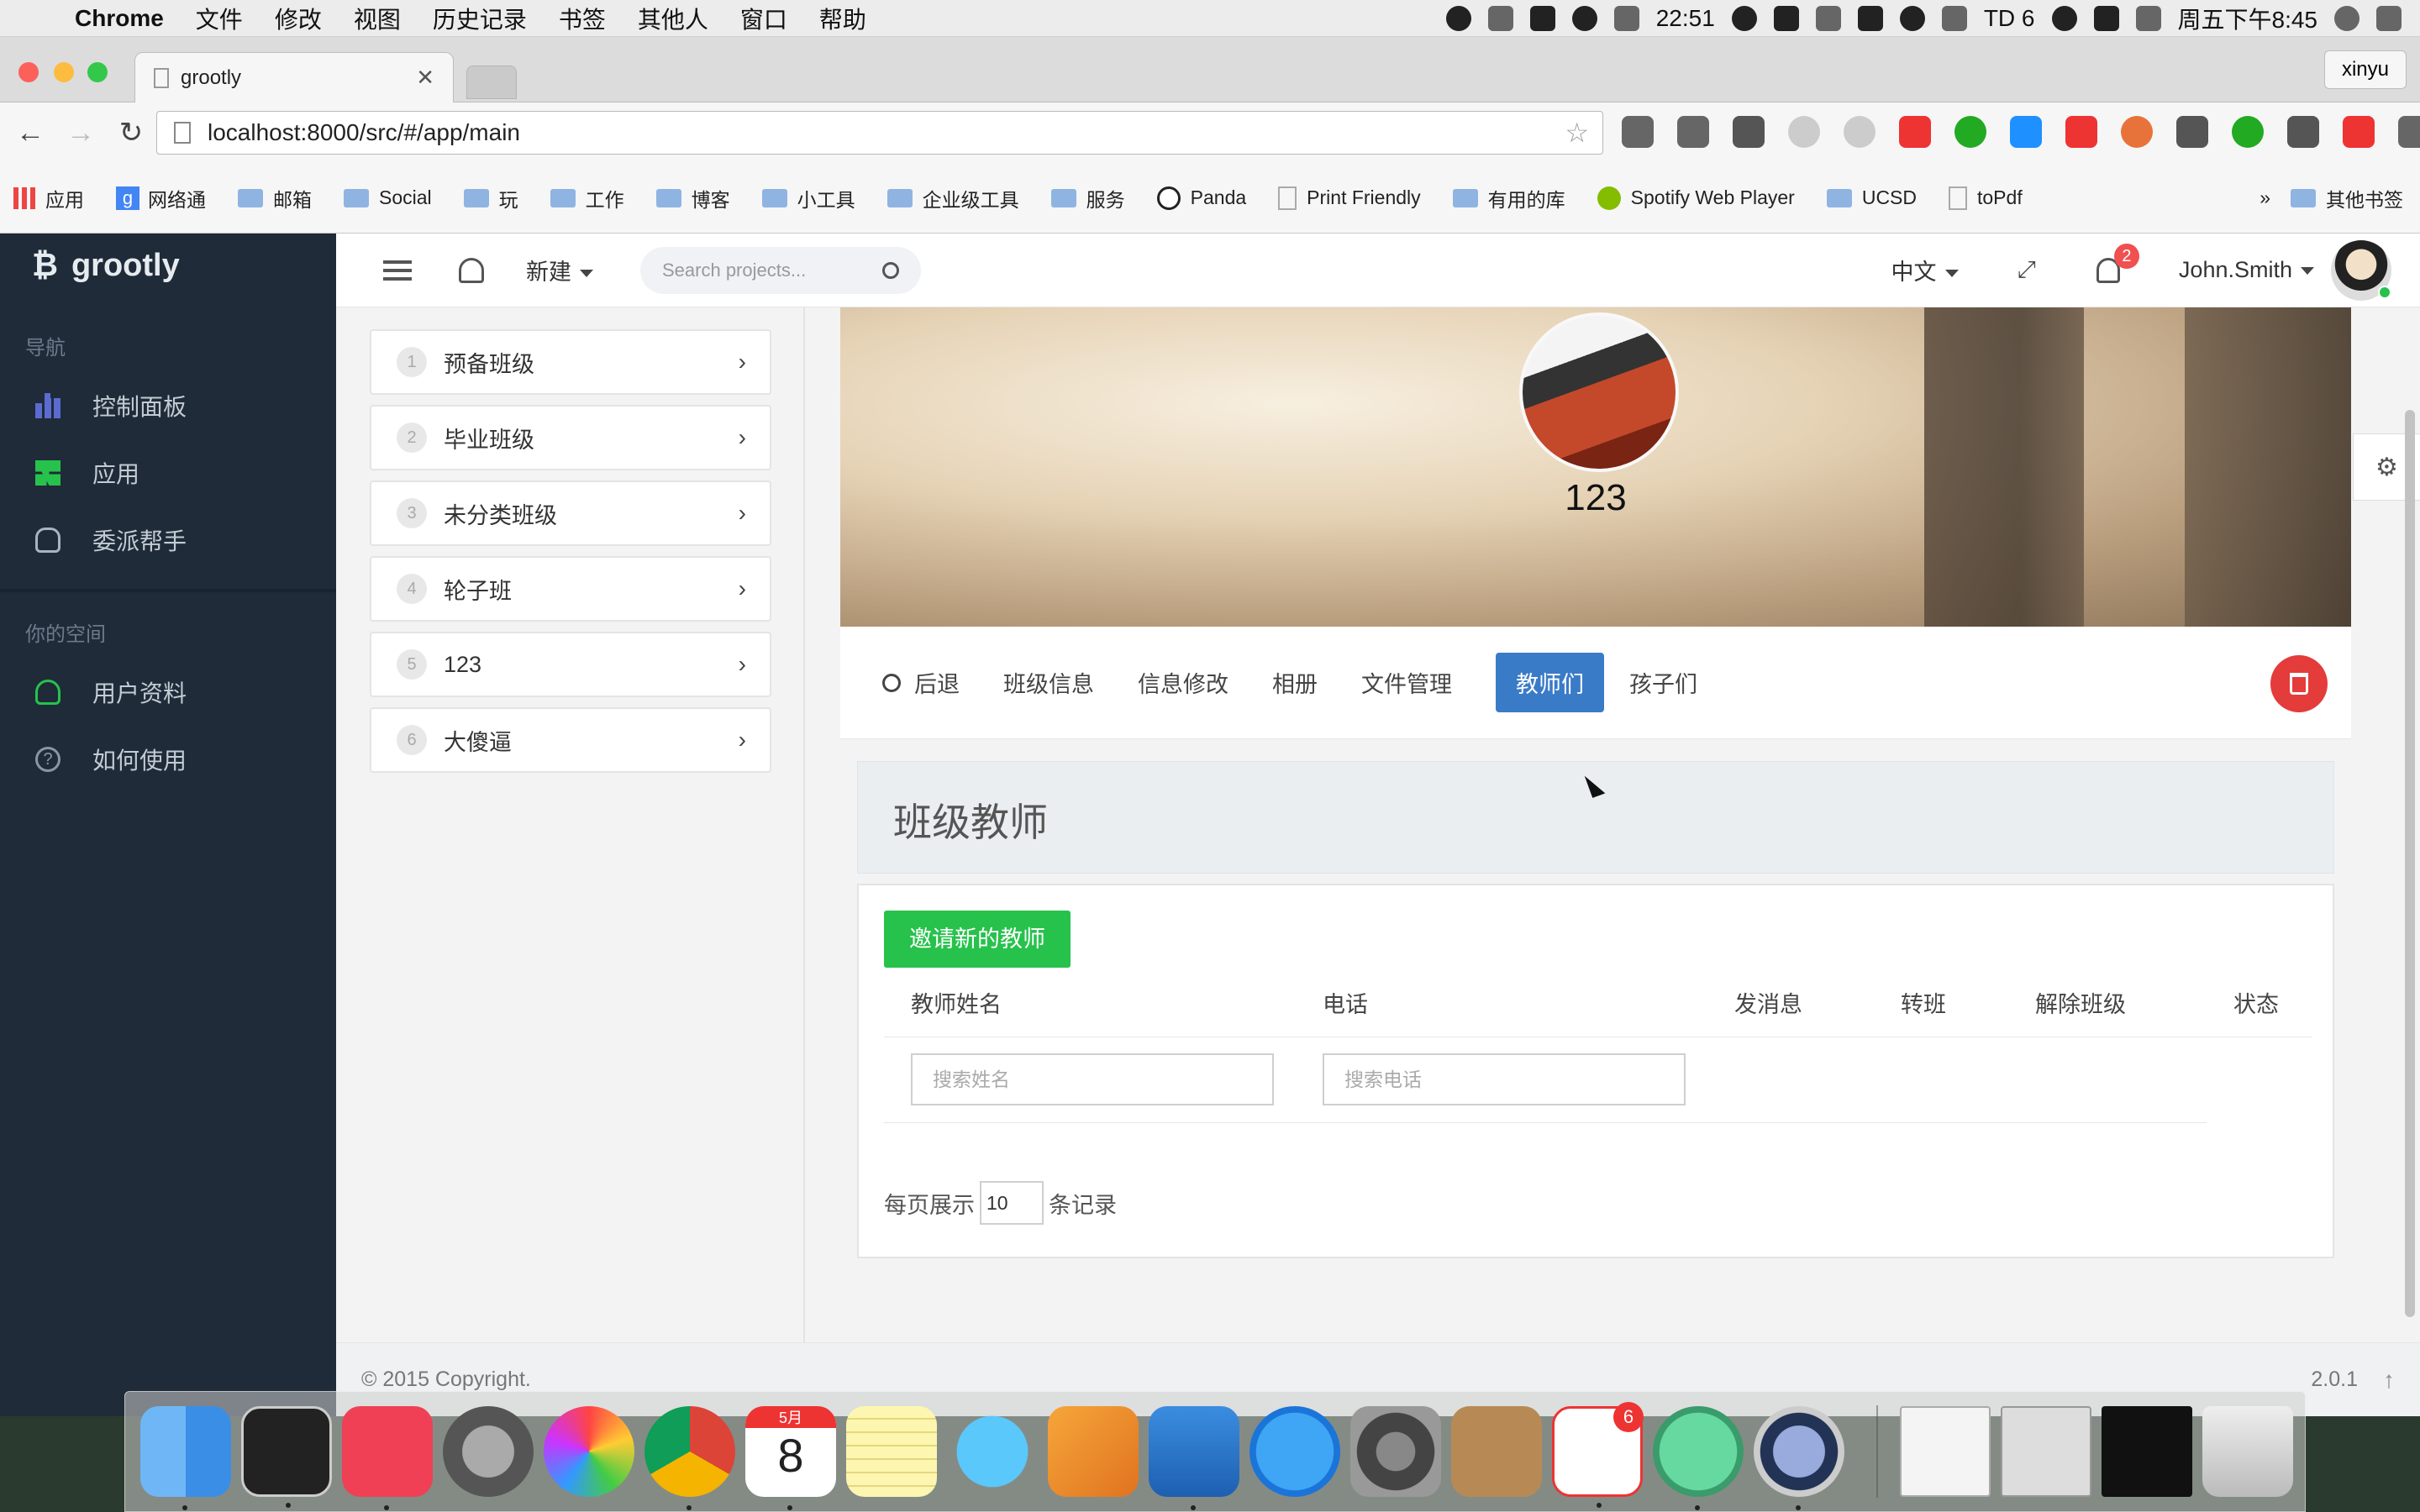  Describe the element at coordinates (1346, 1002) in the screenshot. I see `column-header-phone: 电话` at that location.